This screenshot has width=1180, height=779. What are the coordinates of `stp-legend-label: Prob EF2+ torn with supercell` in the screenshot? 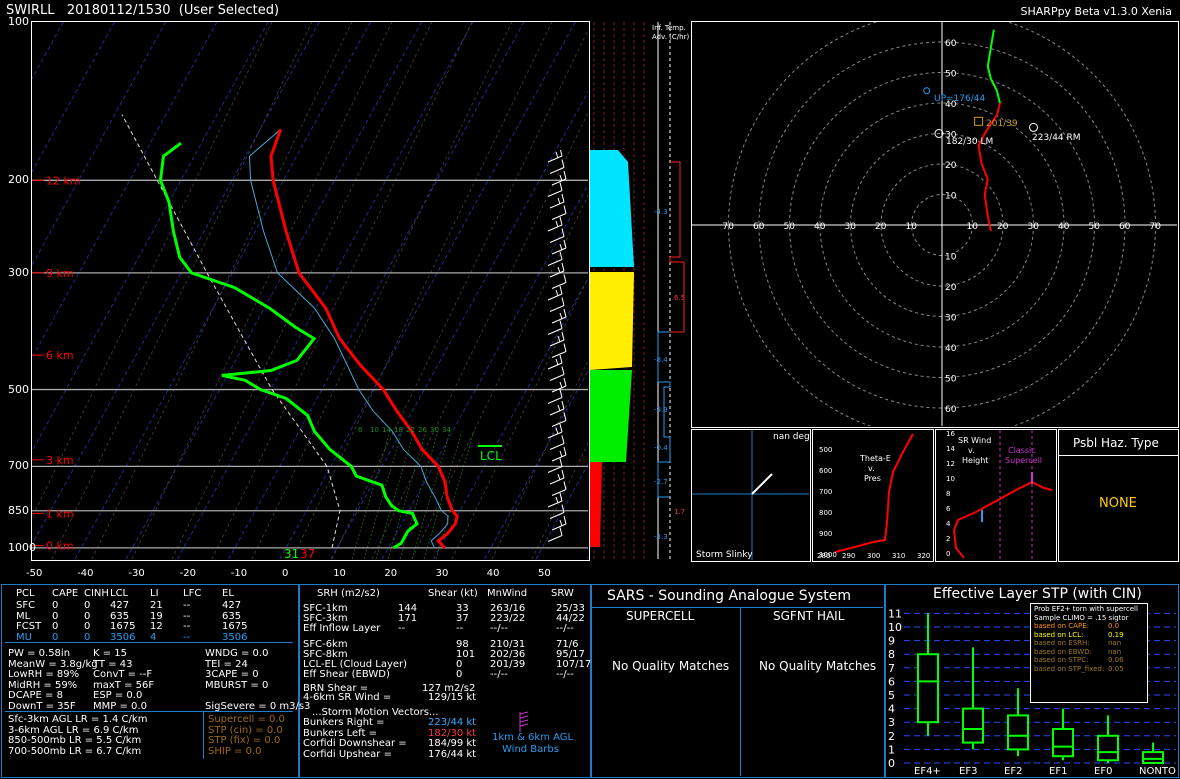 It's located at (1086, 609).